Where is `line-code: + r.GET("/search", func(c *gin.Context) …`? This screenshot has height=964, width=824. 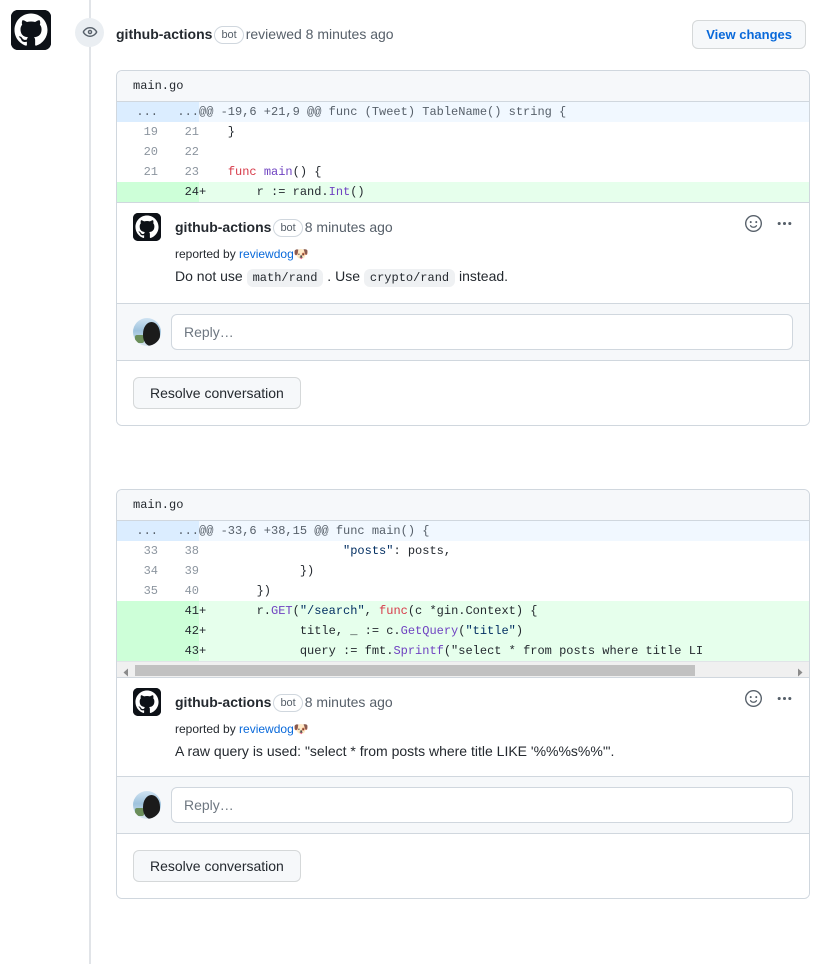
line-code: + r.GET("/search", func(c *gin.Context) … is located at coordinates (504, 611).